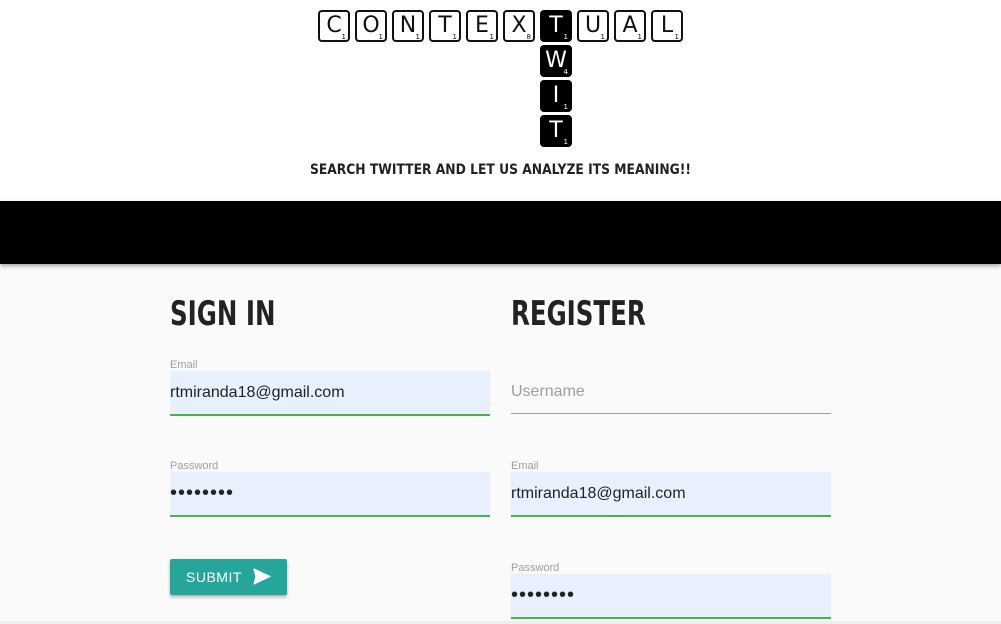  What do you see at coordinates (408, 26) in the screenshot?
I see `logo-tile-n: N1` at bounding box center [408, 26].